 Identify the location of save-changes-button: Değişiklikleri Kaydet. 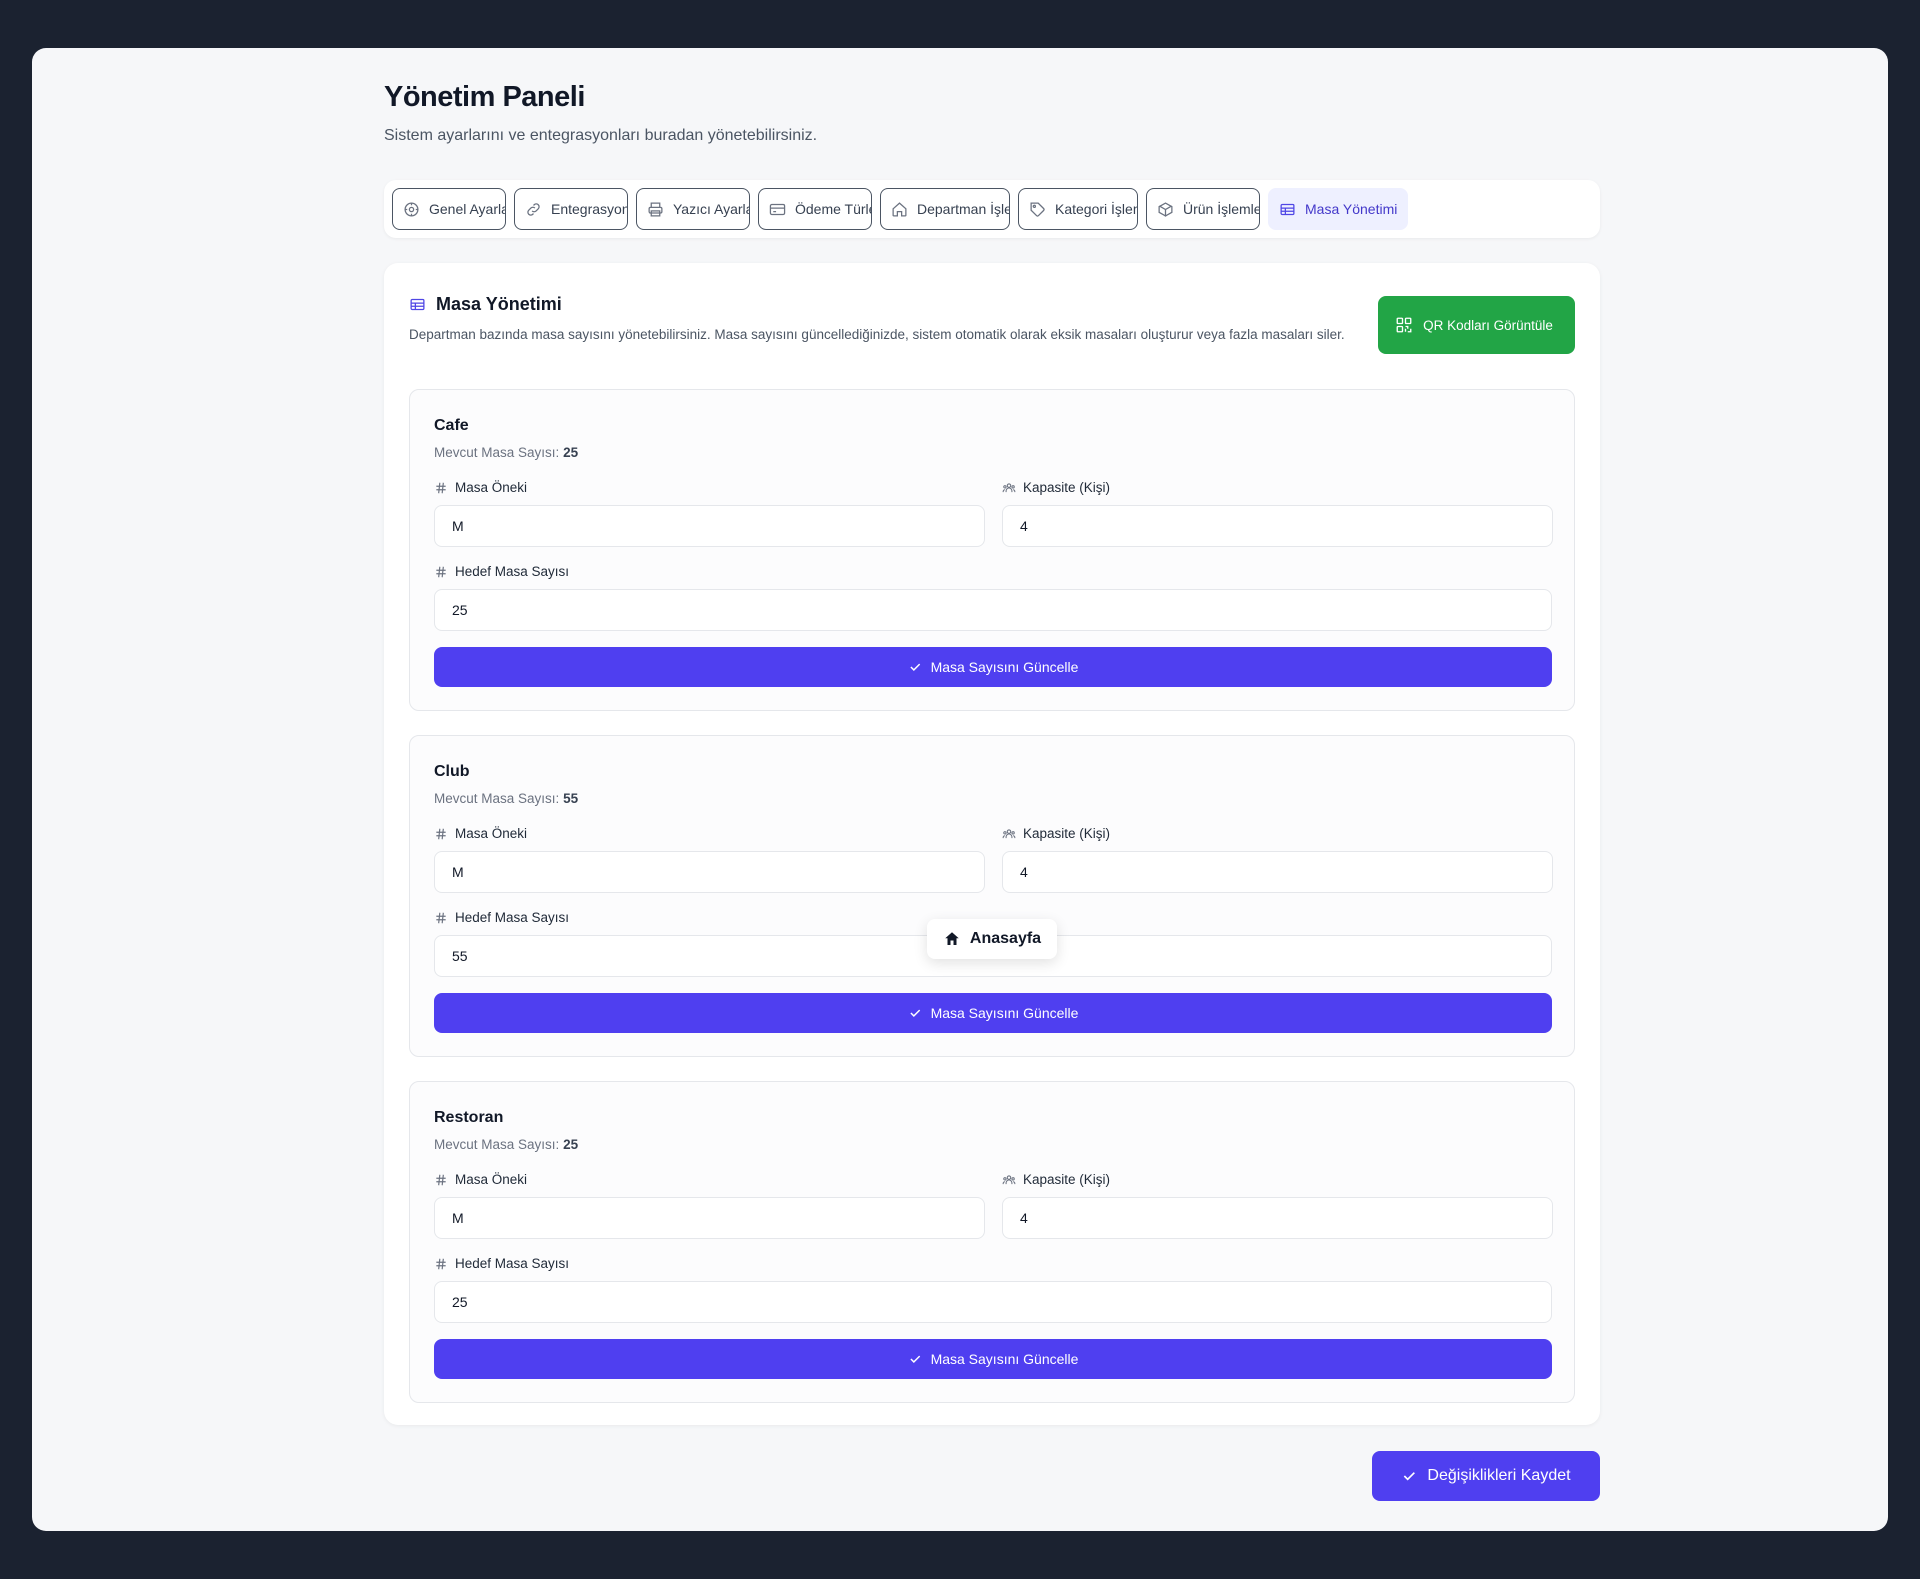
(1486, 1476).